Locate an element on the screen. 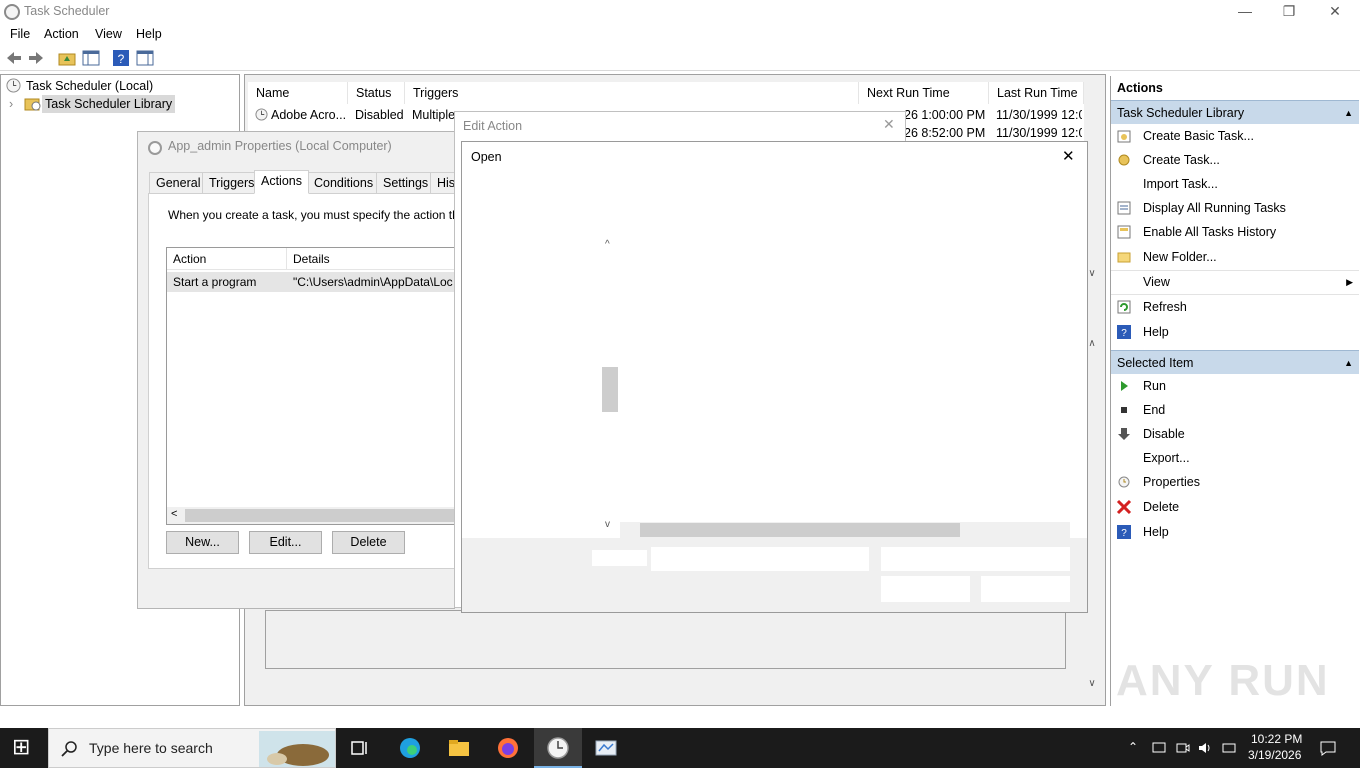  action-display-running: Display All Running Tasks is located at coordinates (1235, 208).